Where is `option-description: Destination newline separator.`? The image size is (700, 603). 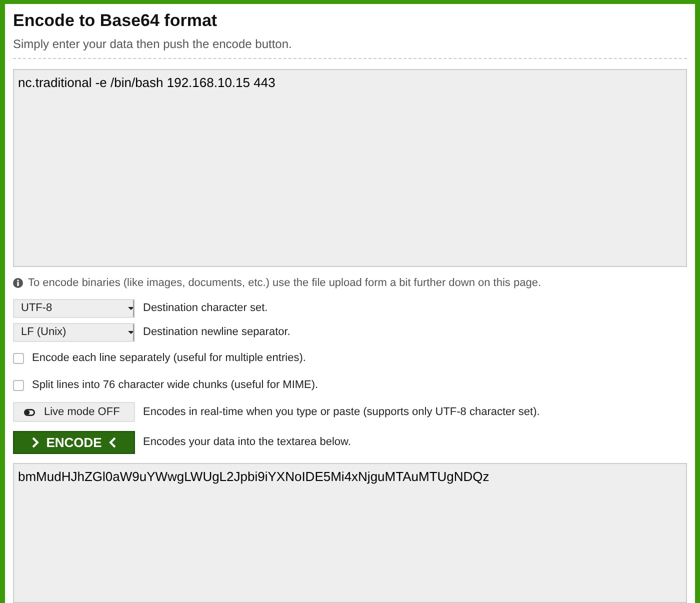
option-description: Destination newline separator. is located at coordinates (216, 332).